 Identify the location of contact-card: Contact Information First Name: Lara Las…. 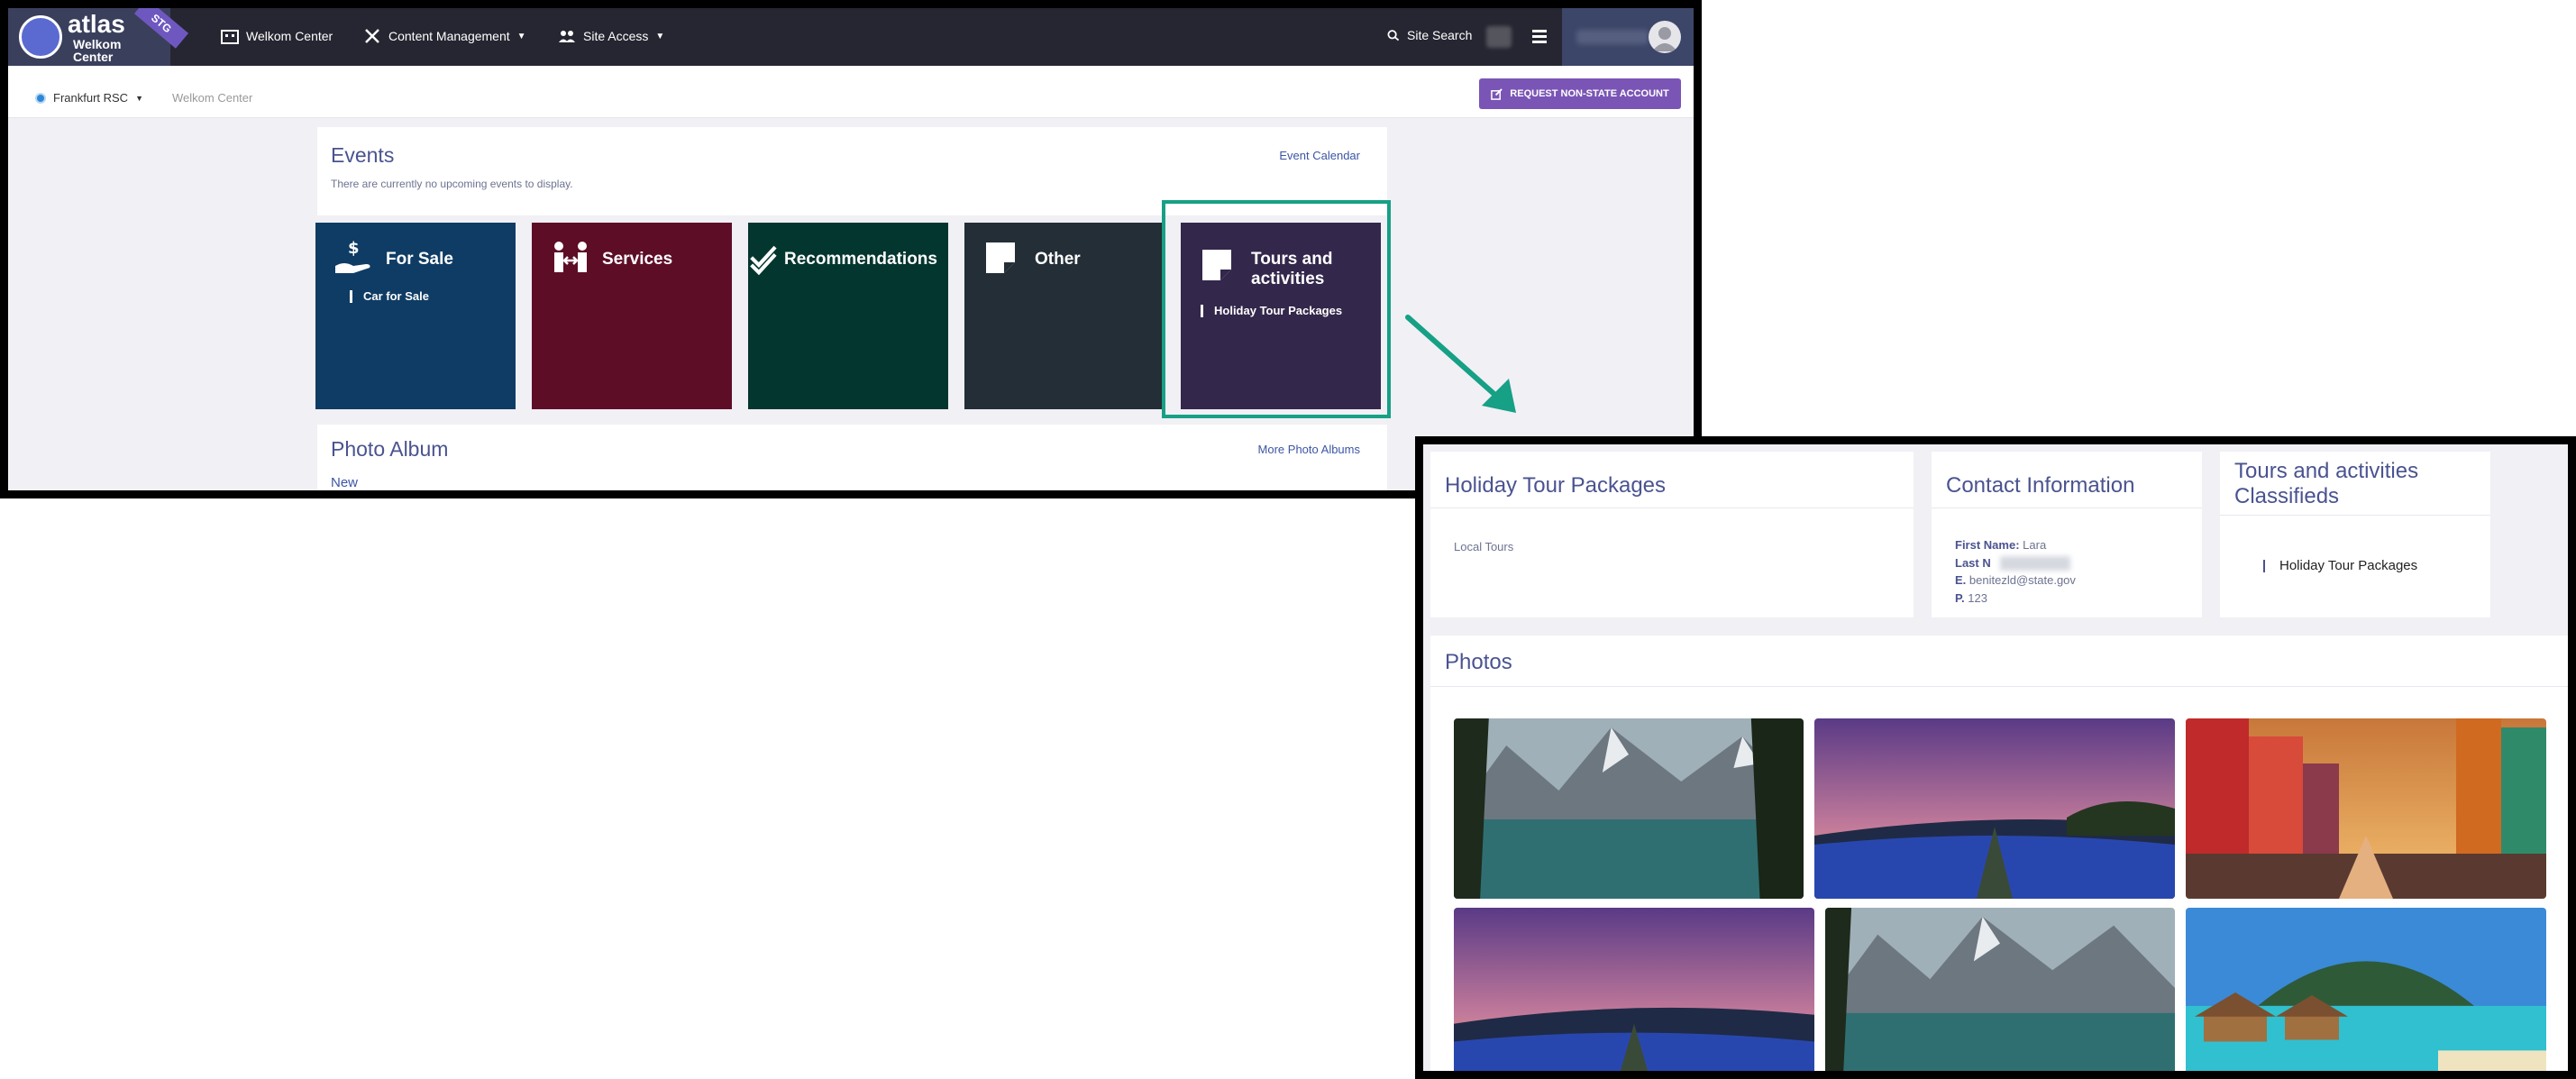
(2067, 534).